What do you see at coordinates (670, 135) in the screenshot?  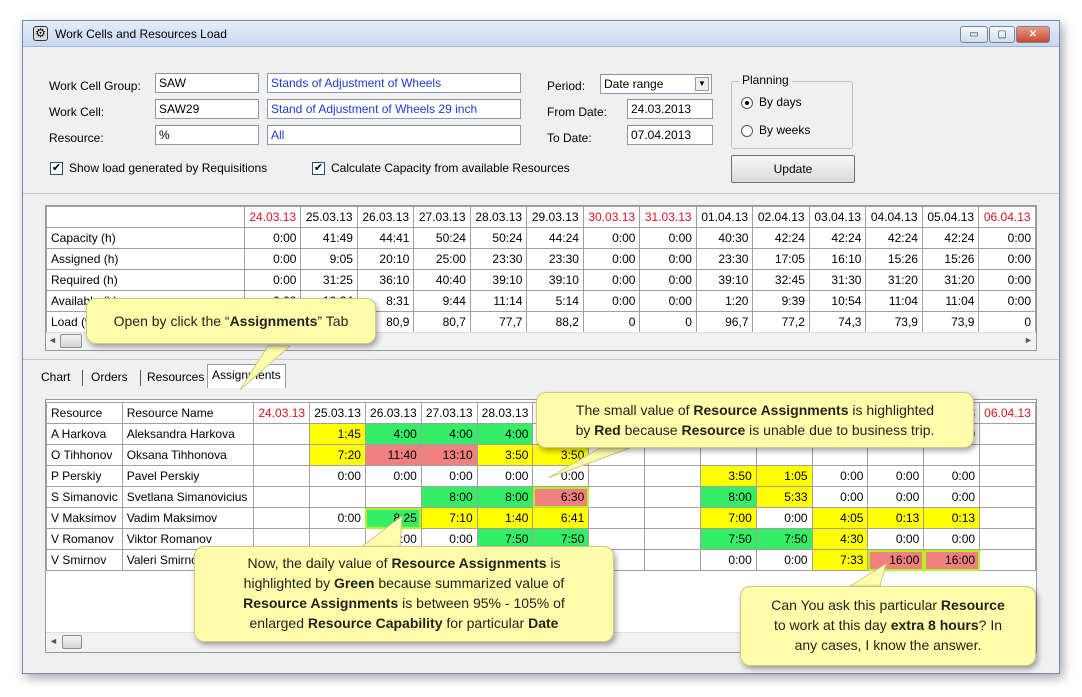 I see `to-date-input: 07.04.2013` at bounding box center [670, 135].